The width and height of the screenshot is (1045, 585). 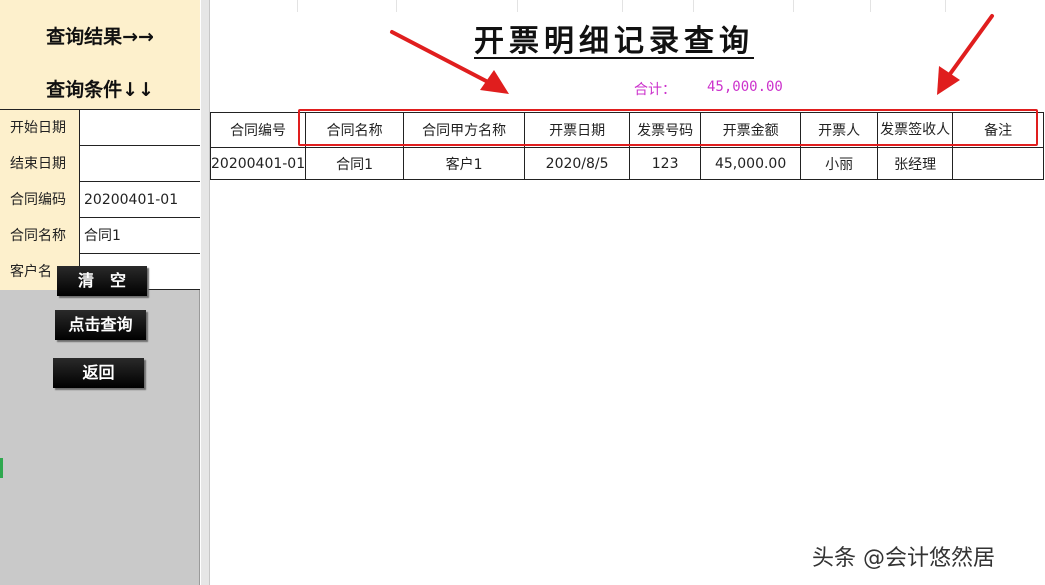 What do you see at coordinates (100, 325) in the screenshot?
I see `query-button: 点击查询` at bounding box center [100, 325].